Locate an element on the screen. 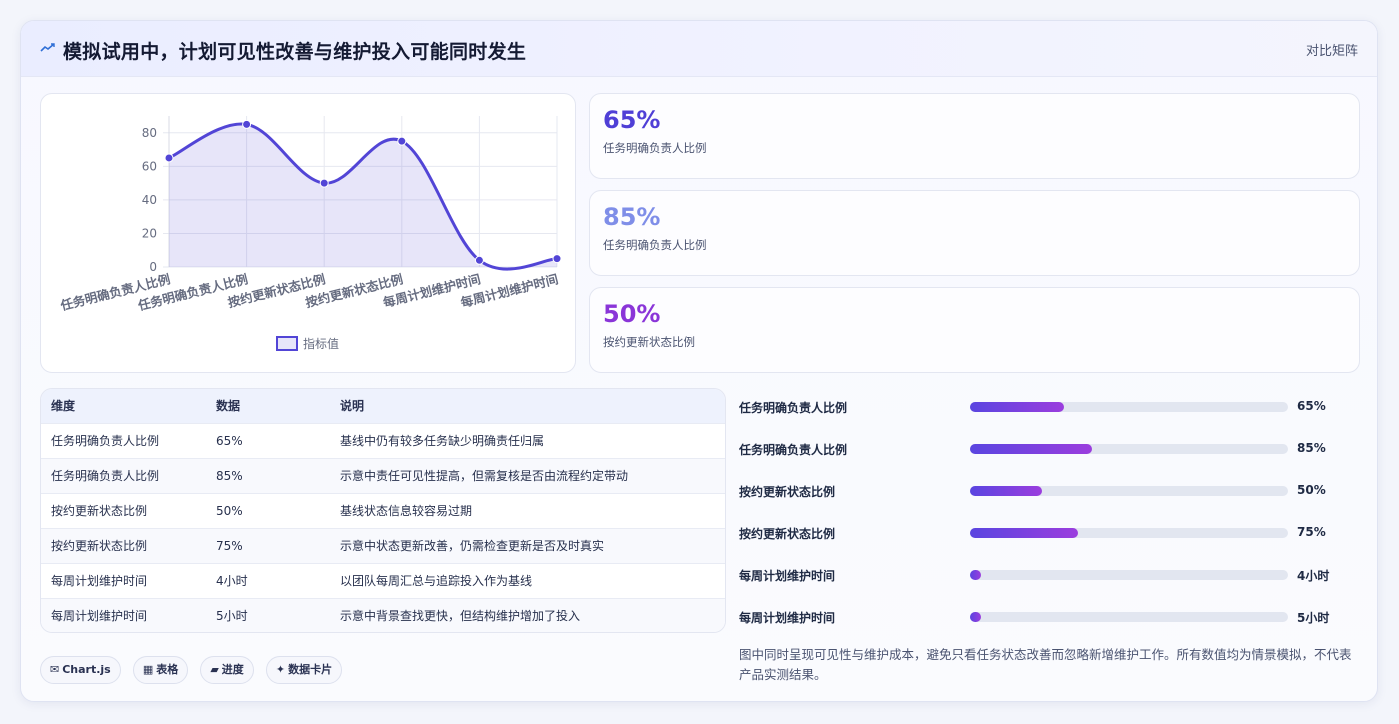 The width and height of the screenshot is (1399, 724). table-row: 每周计划维护时间 5小时 示意中背景查找更快，但结构维护增加了投入 is located at coordinates (383, 614).